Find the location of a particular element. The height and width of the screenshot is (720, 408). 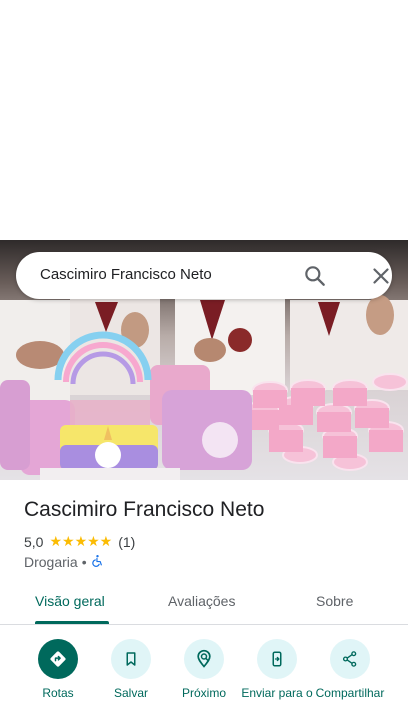

nearby-icon is located at coordinates (204, 659).